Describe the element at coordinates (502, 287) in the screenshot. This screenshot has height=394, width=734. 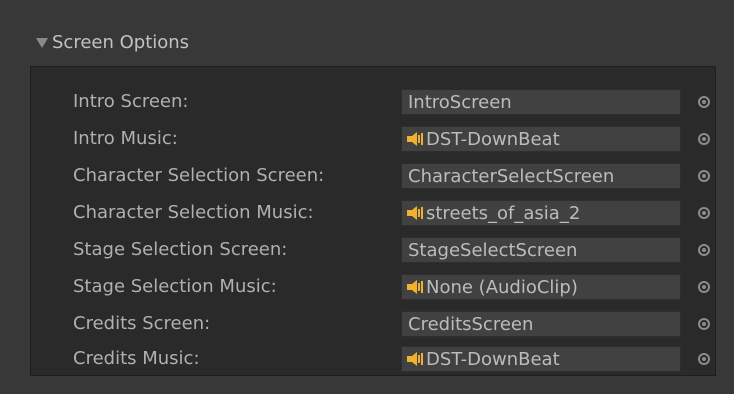
I see `field-value: None (AudioClip)` at that location.